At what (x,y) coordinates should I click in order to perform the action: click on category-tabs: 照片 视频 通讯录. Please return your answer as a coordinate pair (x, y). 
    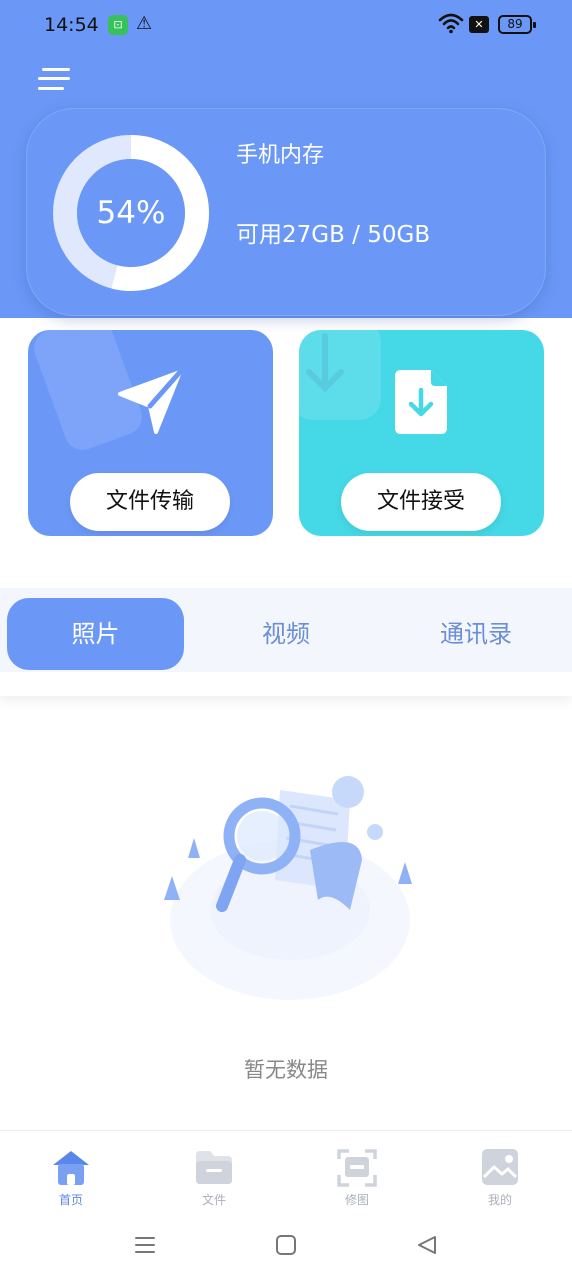
    Looking at the image, I should click on (286, 640).